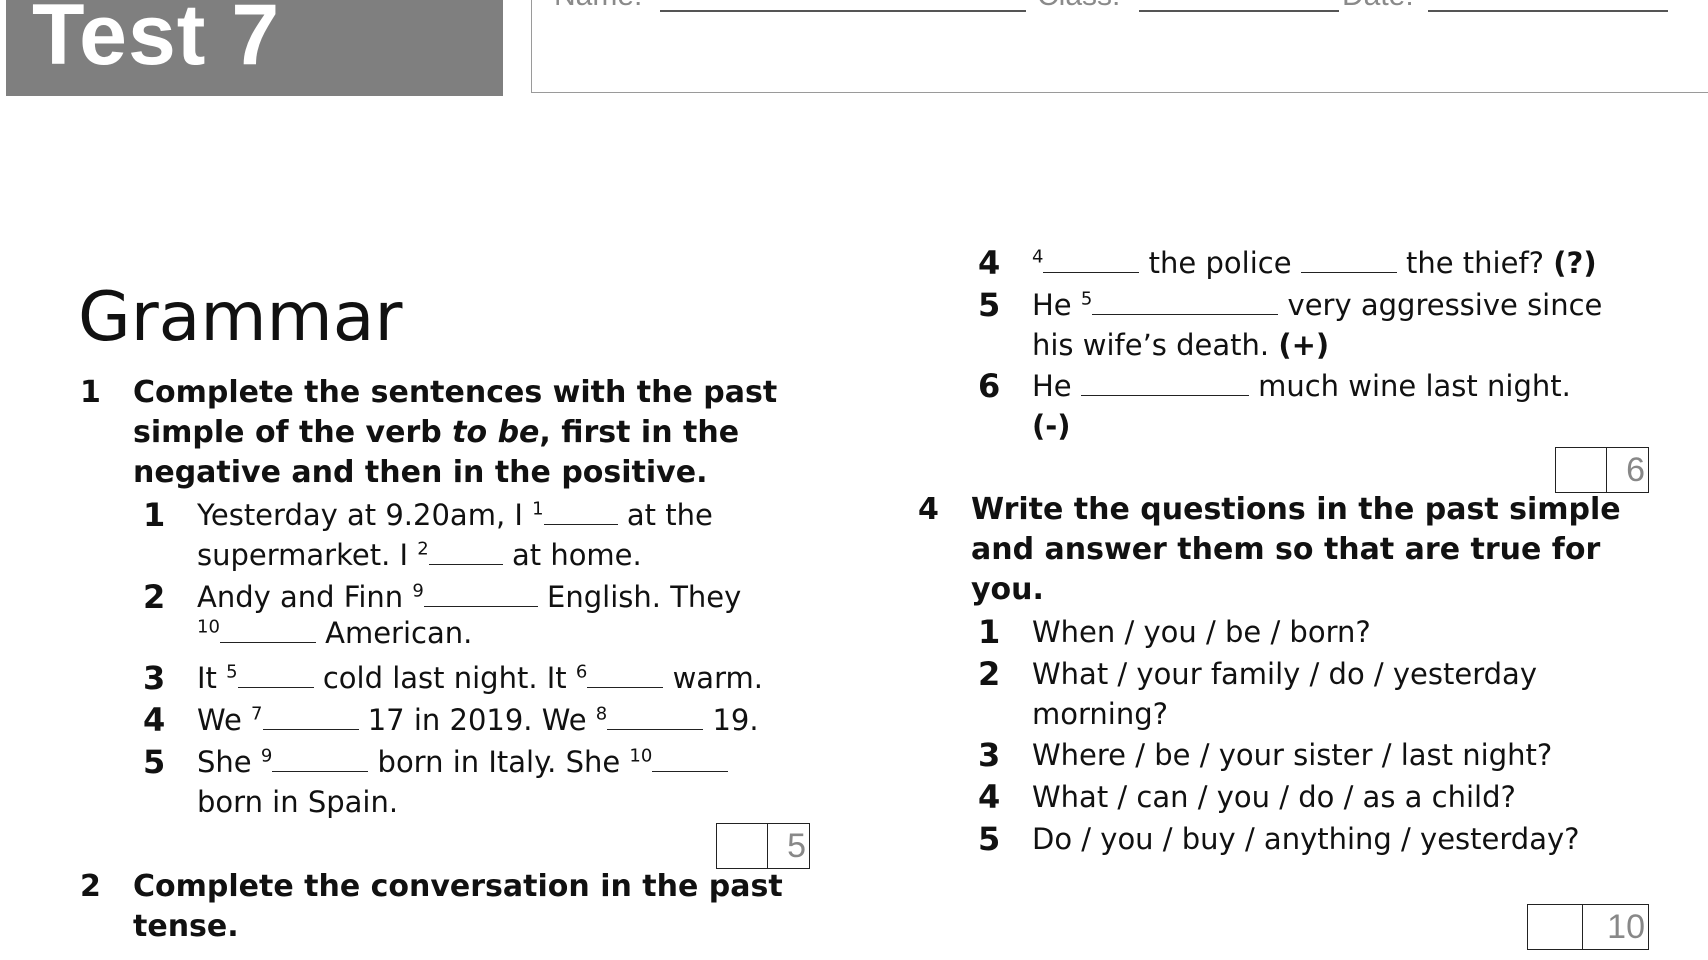 This screenshot has height=960, width=1708. Describe the element at coordinates (843, 11) in the screenshot. I see `name-field` at that location.